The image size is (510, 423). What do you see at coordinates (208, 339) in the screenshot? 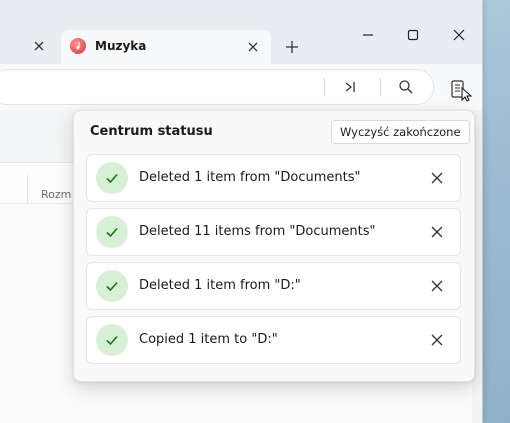
I see `status-item-text: Copied 1 item to "D:"` at bounding box center [208, 339].